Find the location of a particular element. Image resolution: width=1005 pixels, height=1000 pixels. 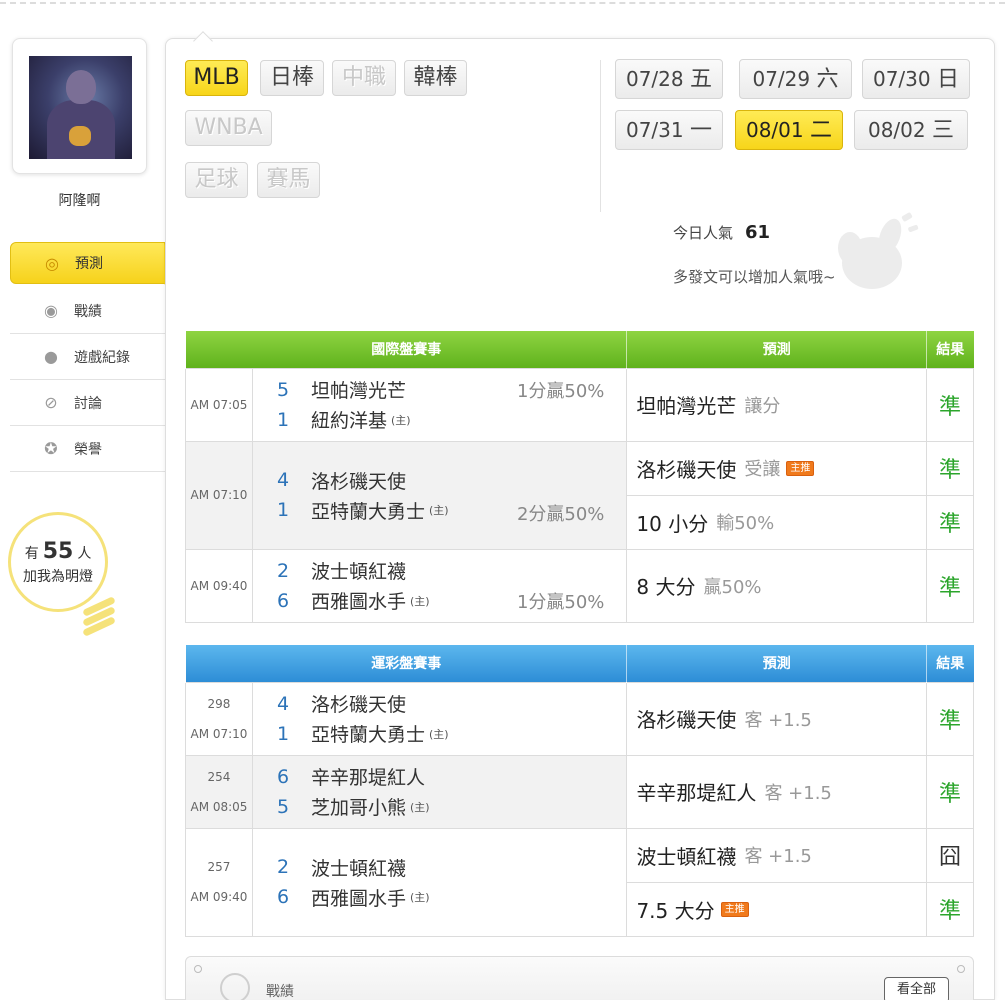

fans-bulb: 有 55 人 加我為明燈 is located at coordinates (58, 562).